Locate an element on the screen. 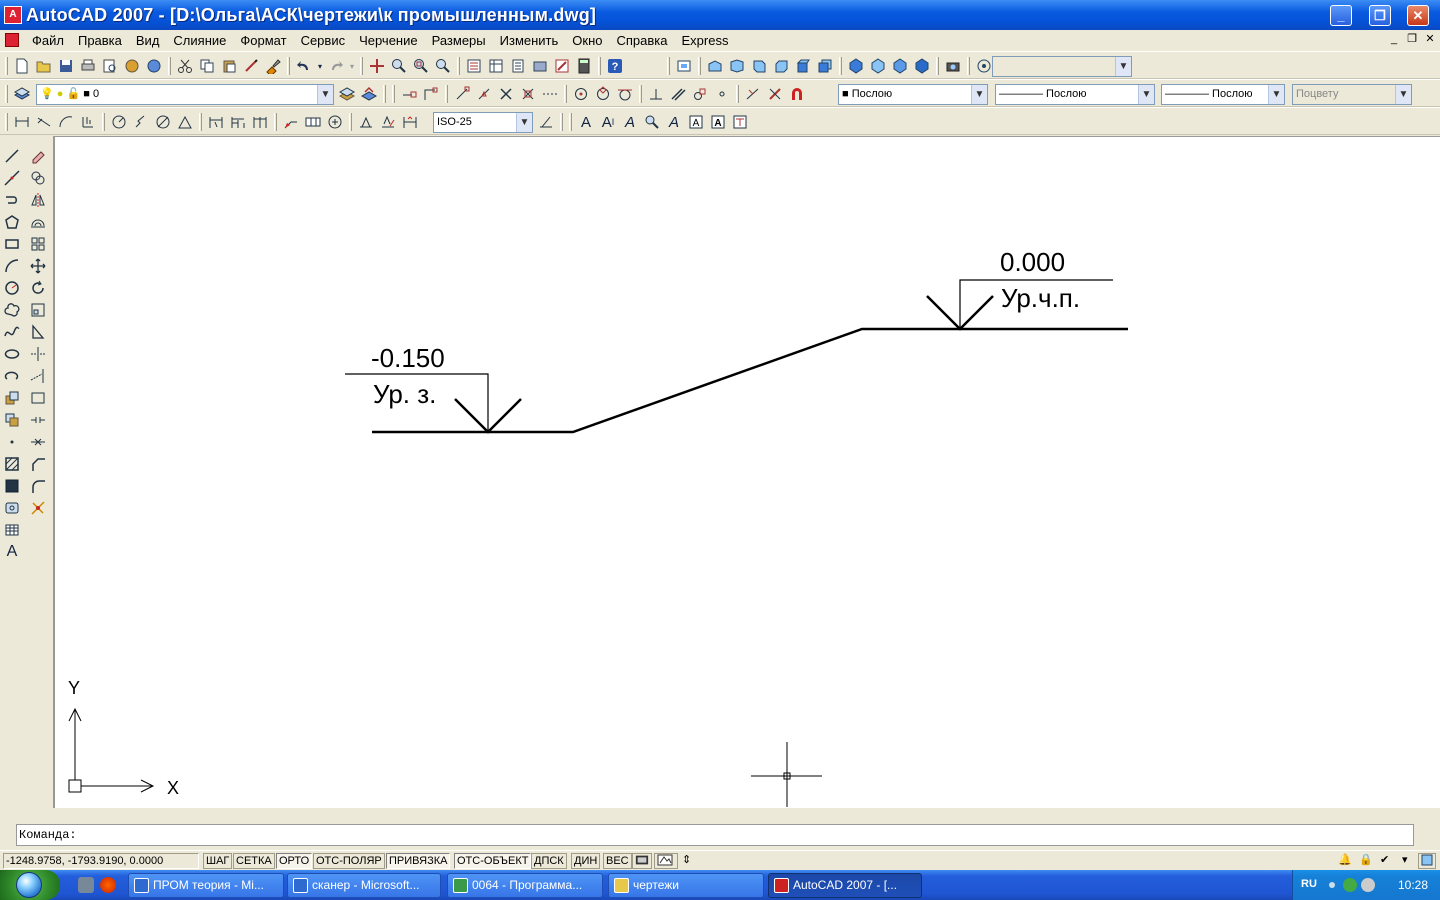 Image resolution: width=1440 pixels, height=900 pixels. snap-extension-icon is located at coordinates (550, 94).